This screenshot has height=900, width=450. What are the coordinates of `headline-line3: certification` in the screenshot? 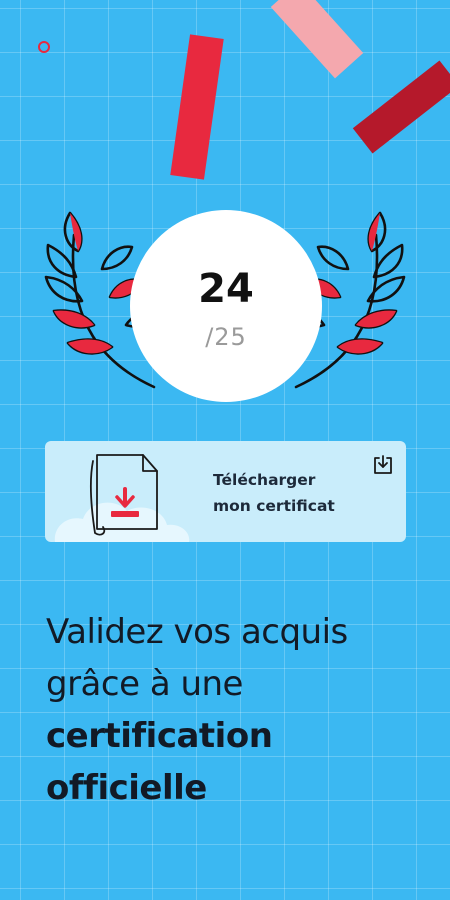 It's located at (159, 736).